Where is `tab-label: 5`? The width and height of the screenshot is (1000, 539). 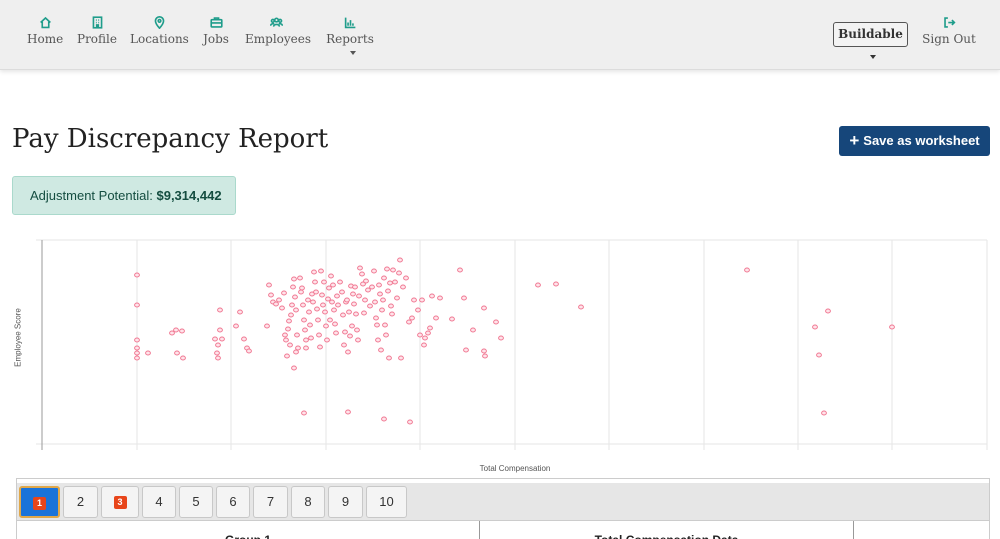 tab-label: 5 is located at coordinates (196, 501).